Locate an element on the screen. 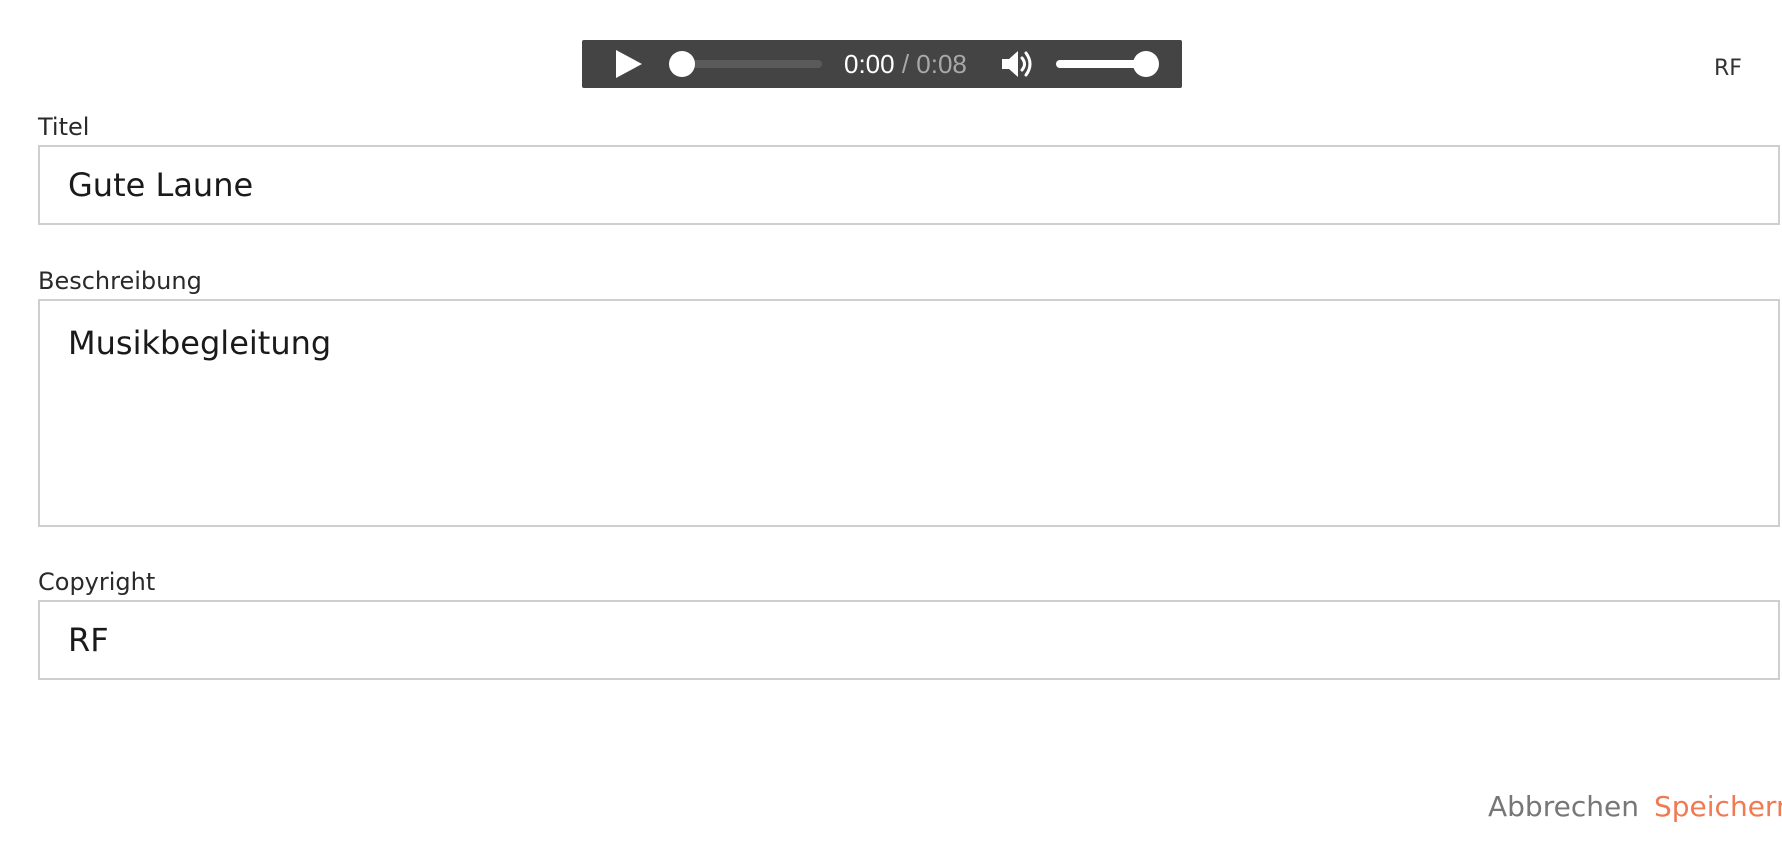 This screenshot has width=1782, height=848. save-button: Speichern is located at coordinates (1718, 806).